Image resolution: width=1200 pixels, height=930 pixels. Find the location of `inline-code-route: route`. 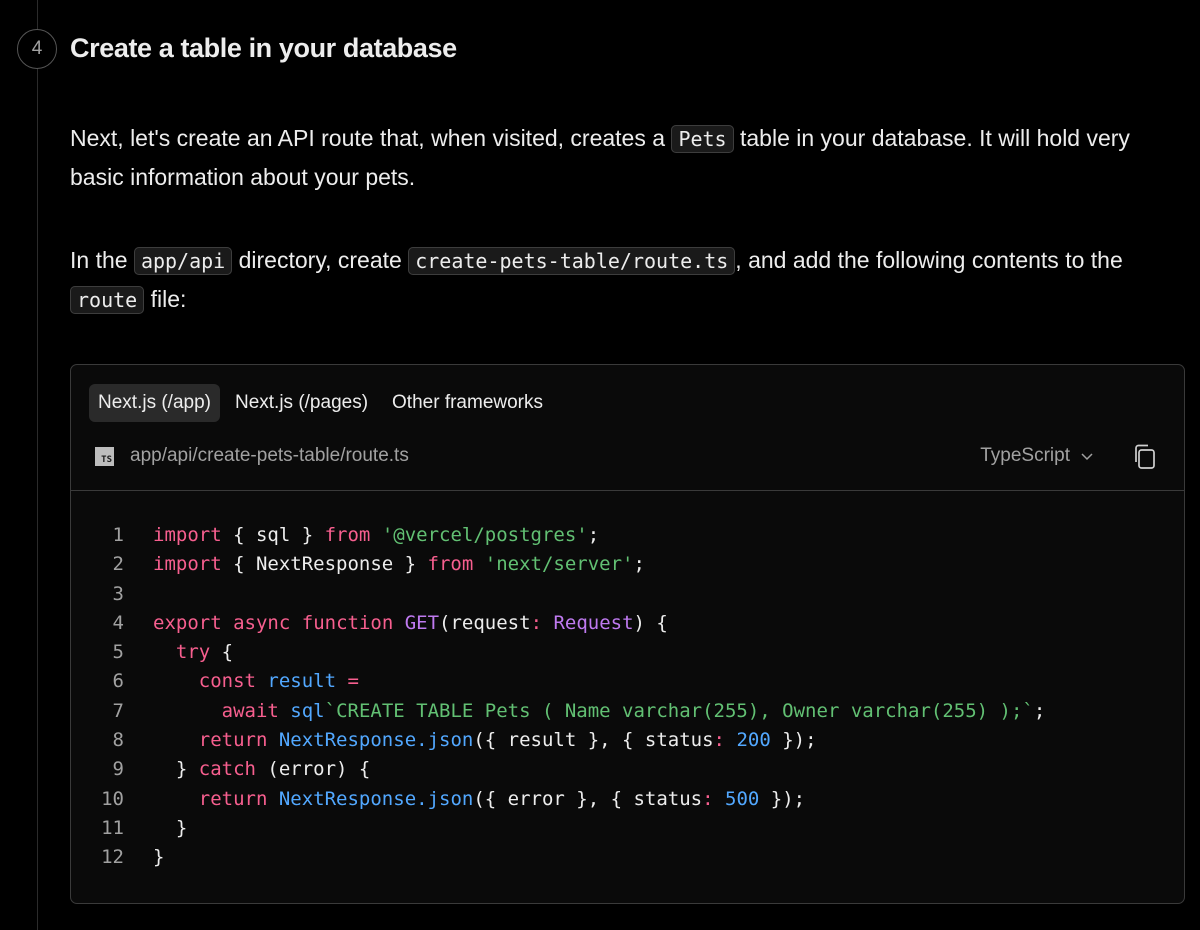

inline-code-route: route is located at coordinates (107, 300).